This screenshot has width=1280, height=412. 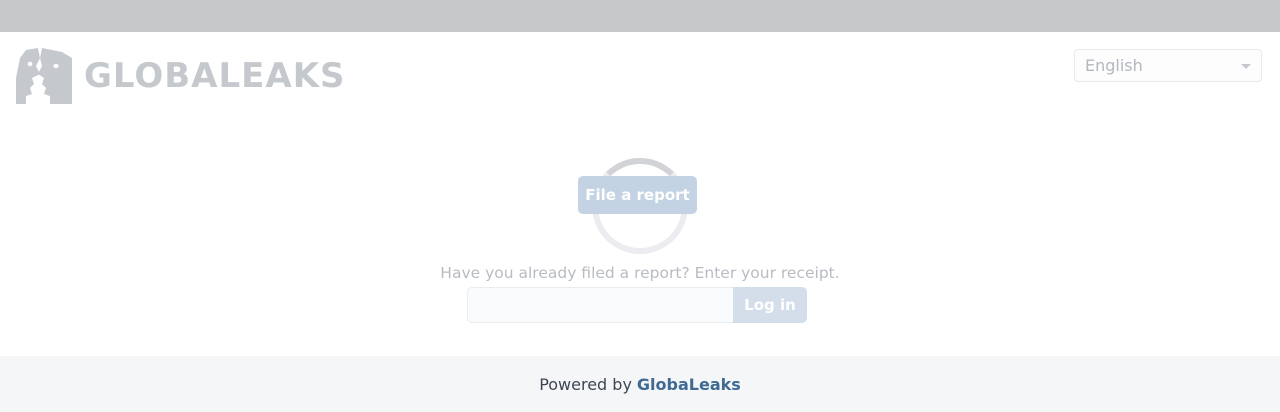 What do you see at coordinates (600, 305) in the screenshot?
I see `receipt-input` at bounding box center [600, 305].